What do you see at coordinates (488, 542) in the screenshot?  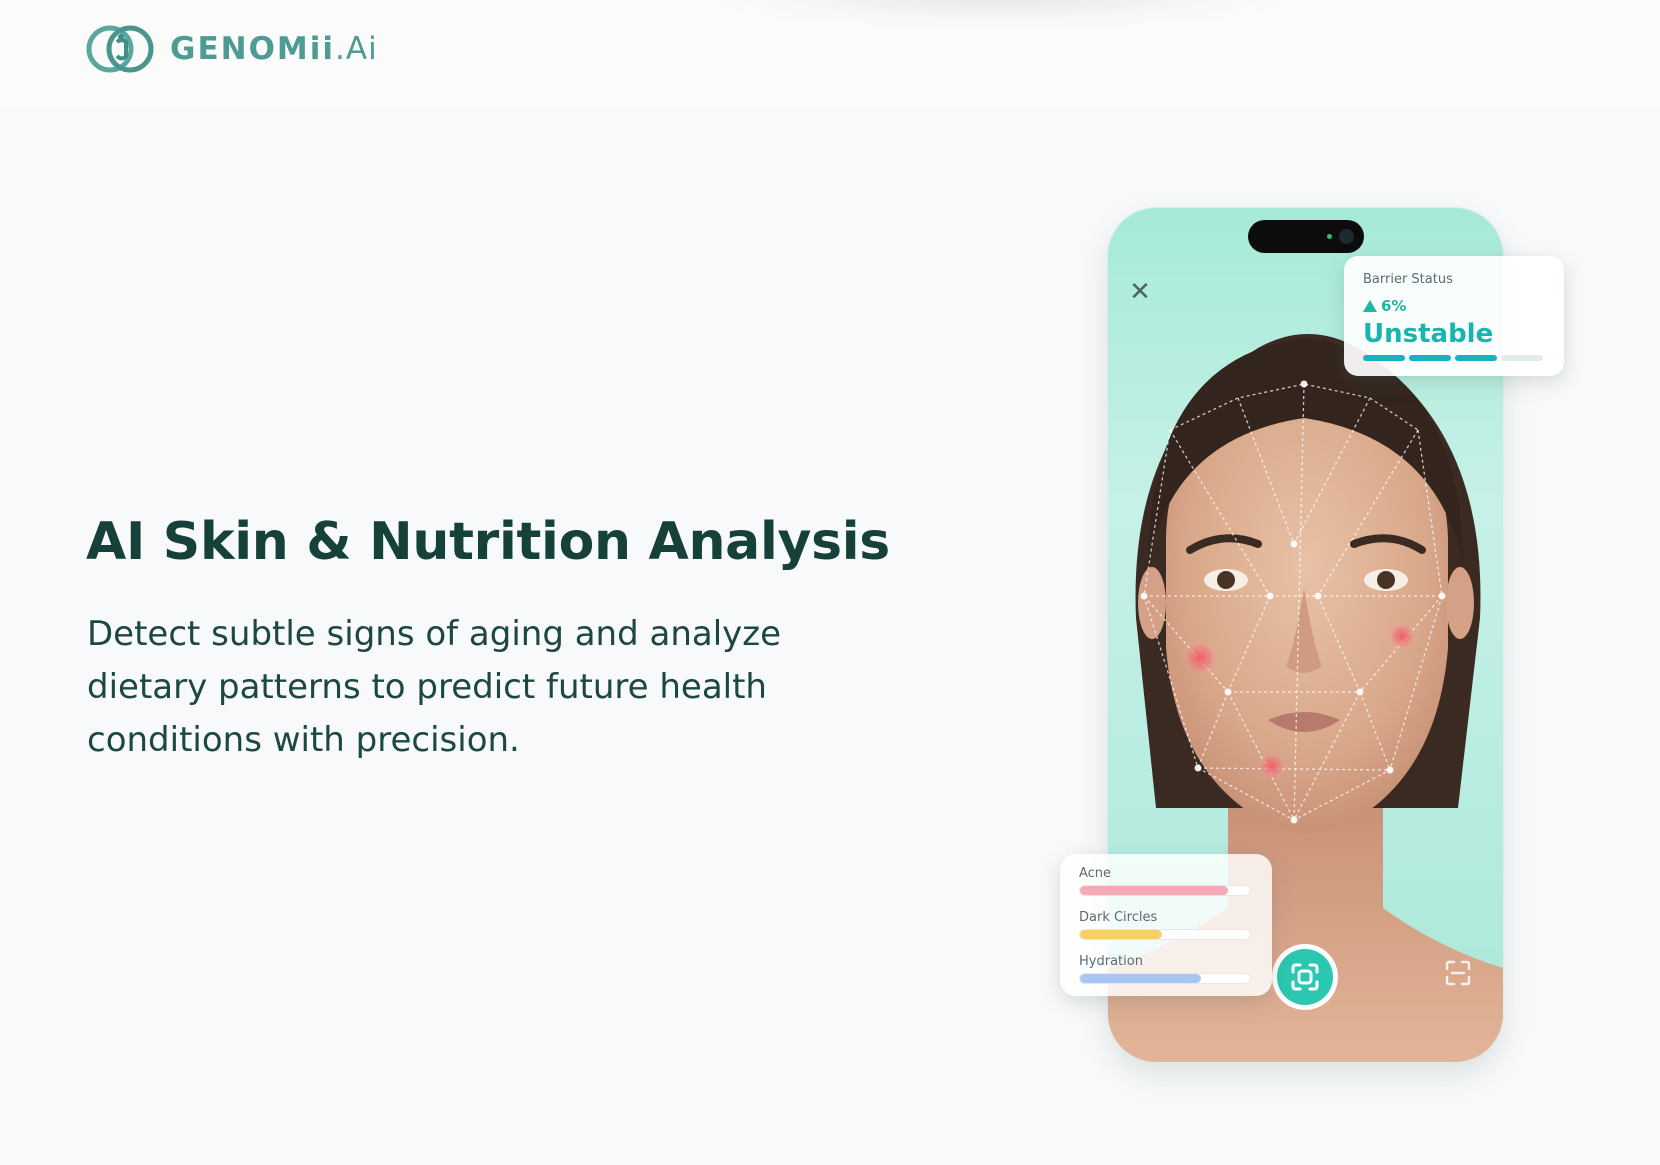 I see `hero-title: AI Skin & Nutrition Analysis` at bounding box center [488, 542].